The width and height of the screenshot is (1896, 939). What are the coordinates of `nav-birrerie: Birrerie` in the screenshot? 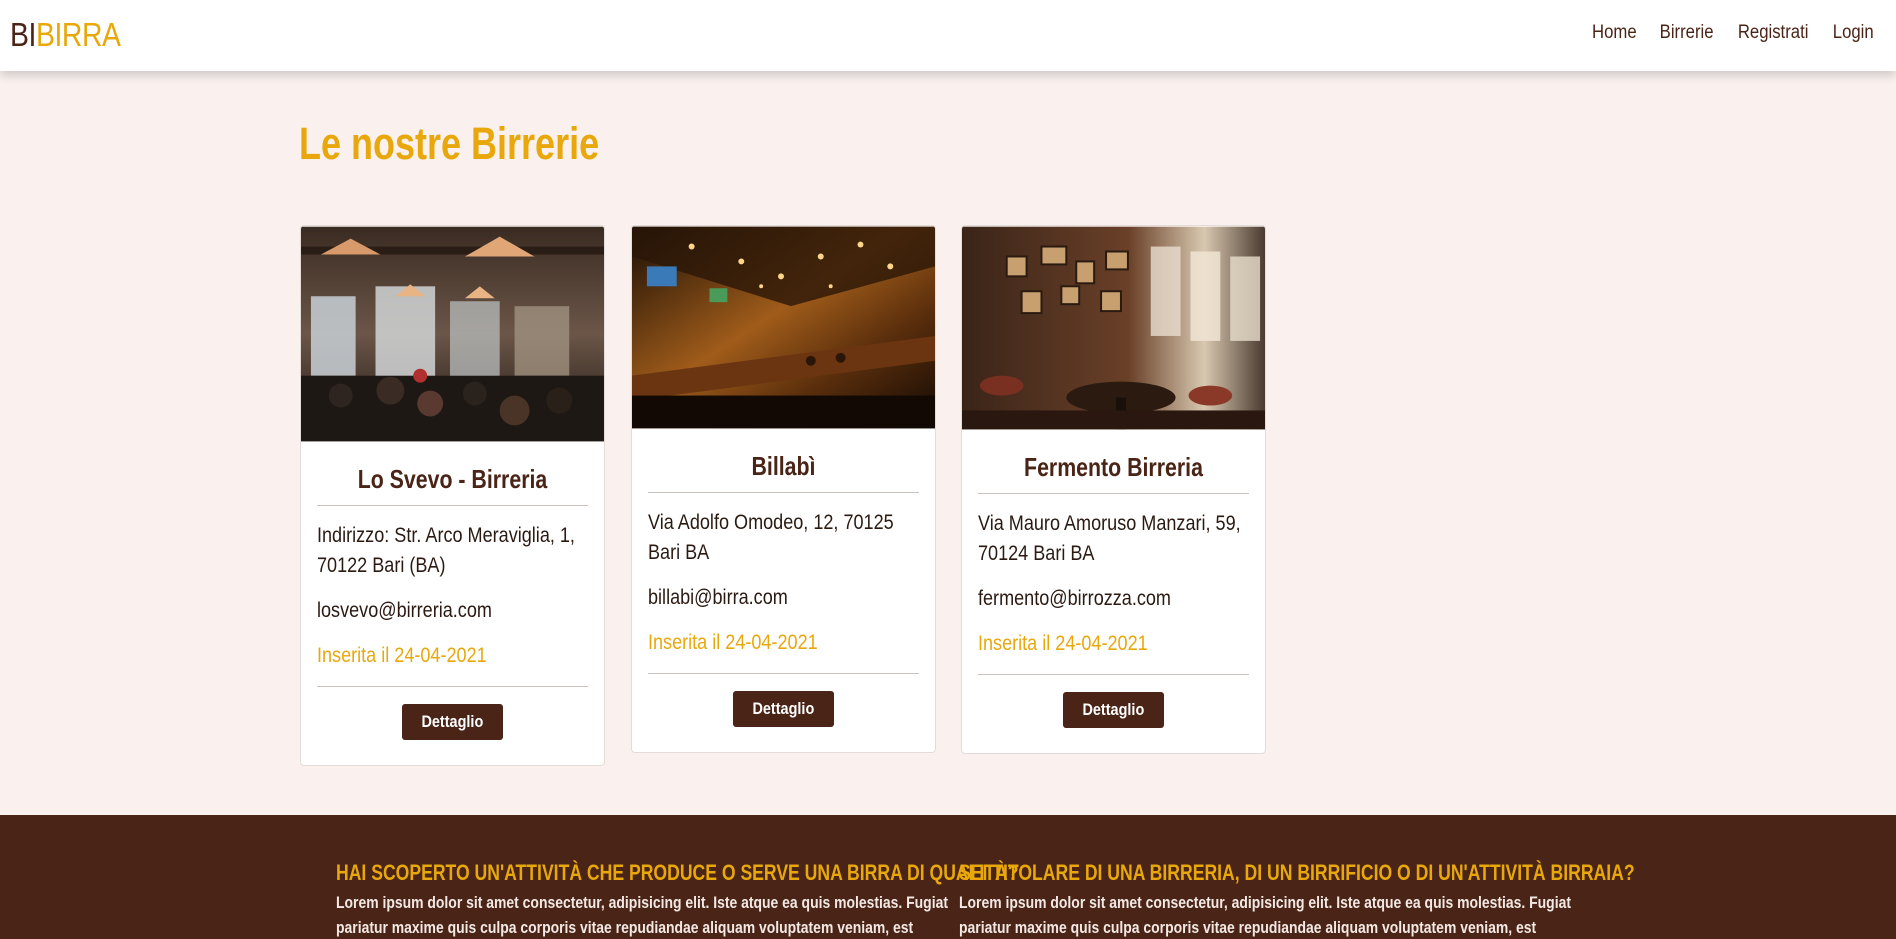 It's located at (1687, 33).